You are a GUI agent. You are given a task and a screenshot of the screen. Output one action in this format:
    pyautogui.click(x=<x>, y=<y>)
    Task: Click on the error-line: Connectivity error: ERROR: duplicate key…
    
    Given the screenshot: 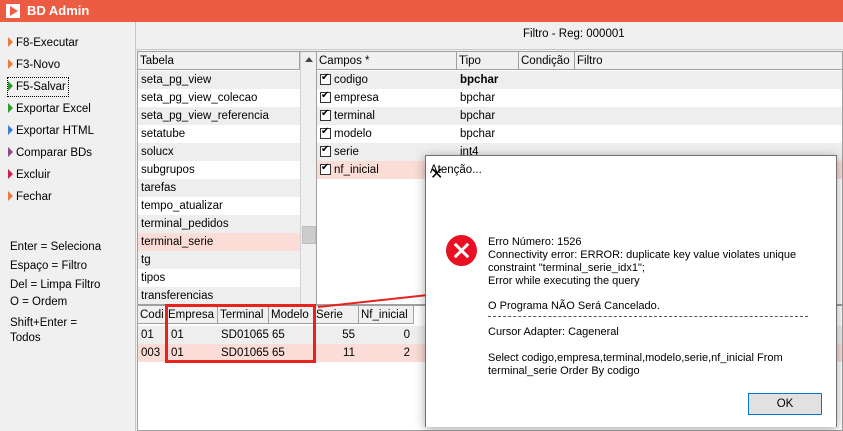 What is the action you would take?
    pyautogui.click(x=642, y=255)
    